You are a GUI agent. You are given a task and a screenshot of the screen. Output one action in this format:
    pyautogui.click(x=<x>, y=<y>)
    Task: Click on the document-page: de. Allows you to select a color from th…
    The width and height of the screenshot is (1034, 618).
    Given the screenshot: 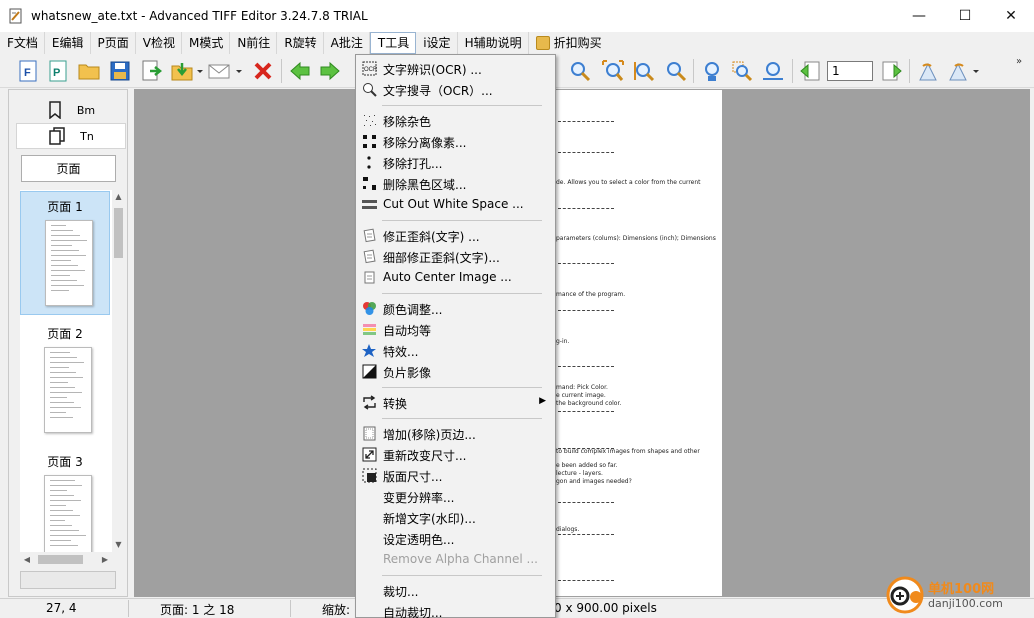 What is the action you would take?
    pyautogui.click(x=638, y=343)
    